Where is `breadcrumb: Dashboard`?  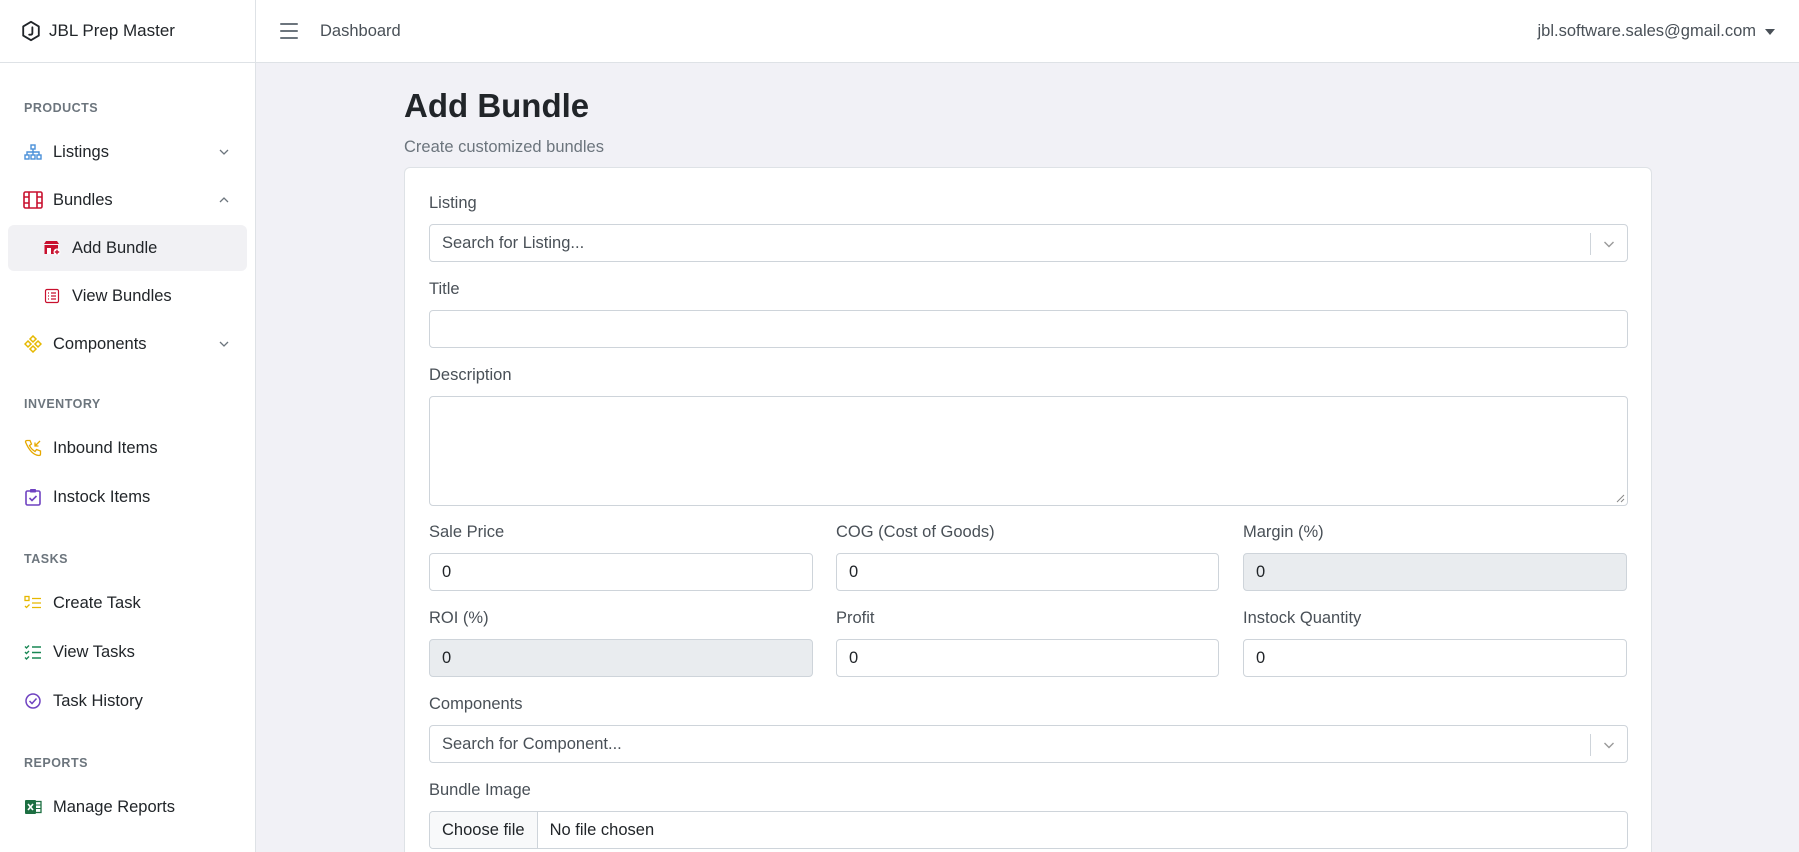
breadcrumb: Dashboard is located at coordinates (360, 31).